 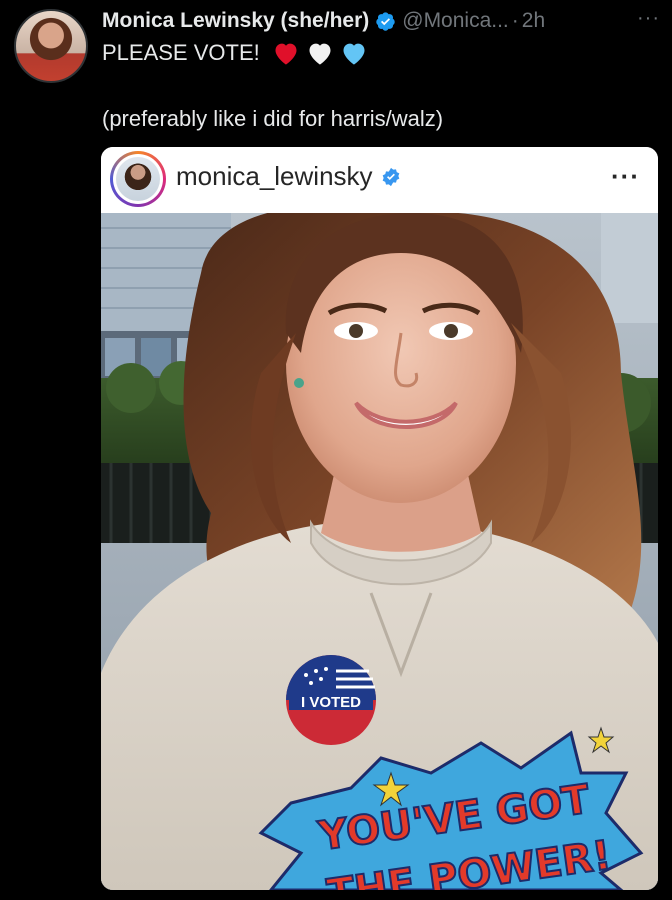 I want to click on verified-badge-icon, so click(x=385, y=21).